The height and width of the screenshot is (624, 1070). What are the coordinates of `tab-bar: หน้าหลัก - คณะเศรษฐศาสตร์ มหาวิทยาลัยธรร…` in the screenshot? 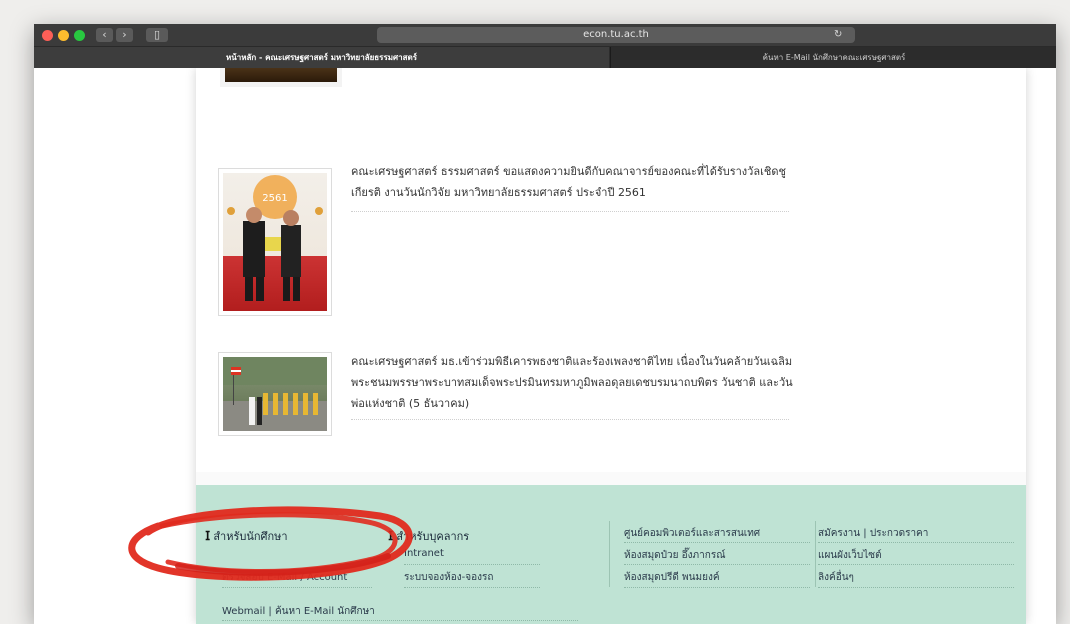 It's located at (545, 57).